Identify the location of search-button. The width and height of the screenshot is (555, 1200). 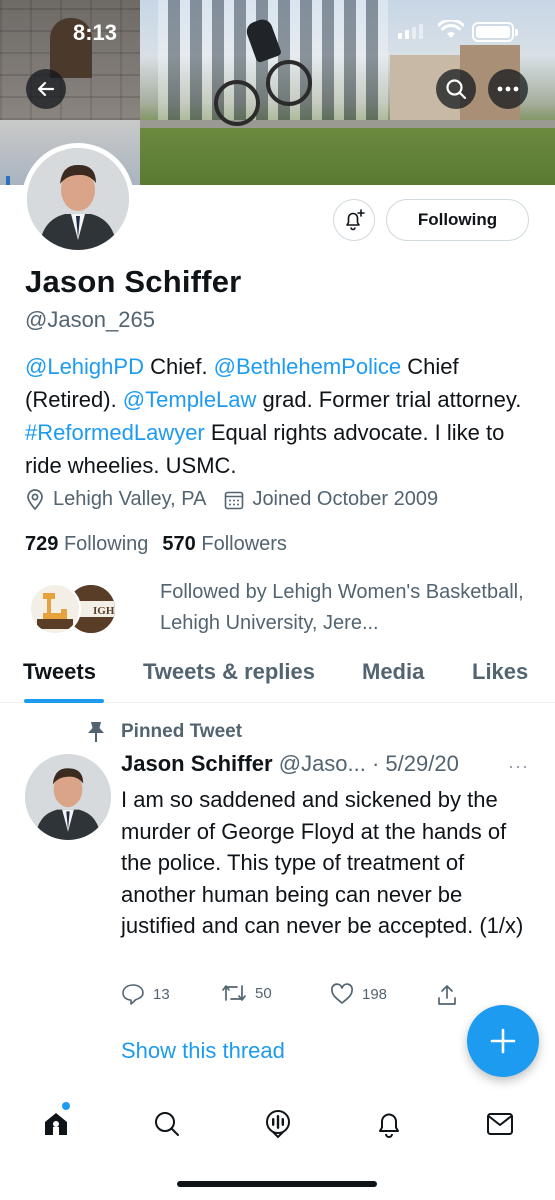
(456, 89).